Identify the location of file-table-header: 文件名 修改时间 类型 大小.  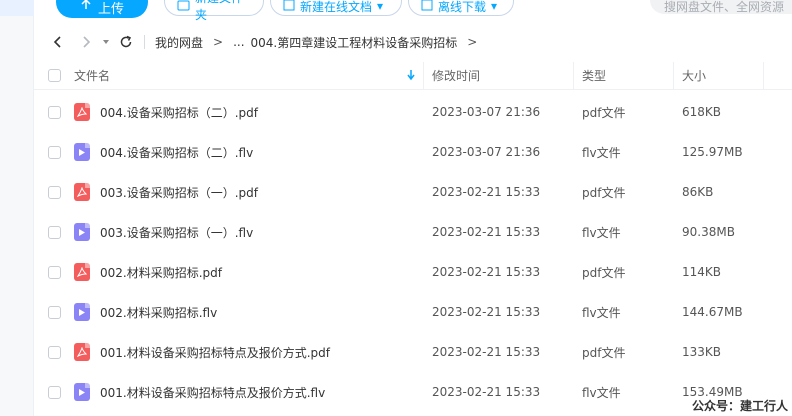
(413, 75).